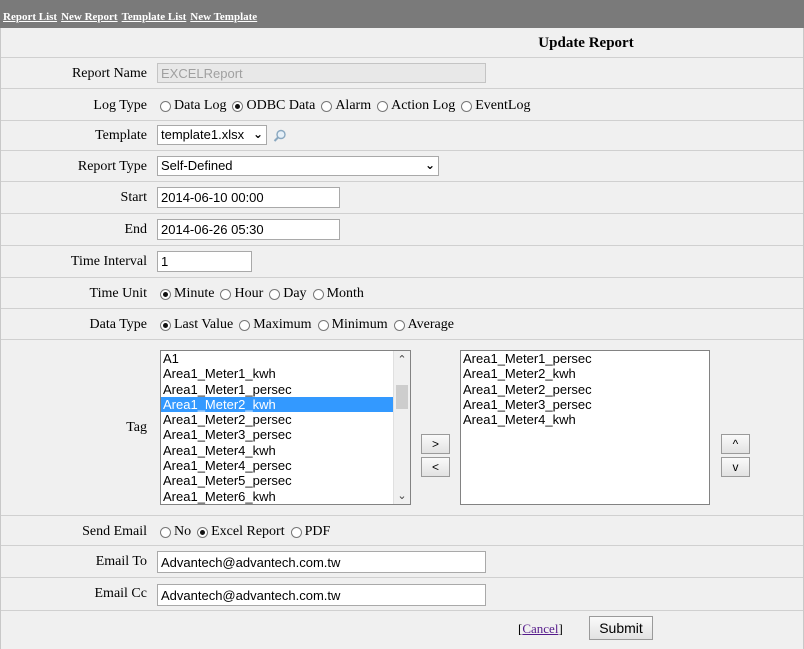 Image resolution: width=804 pixels, height=649 pixels. What do you see at coordinates (435, 444) in the screenshot?
I see `add-tag-button: >` at bounding box center [435, 444].